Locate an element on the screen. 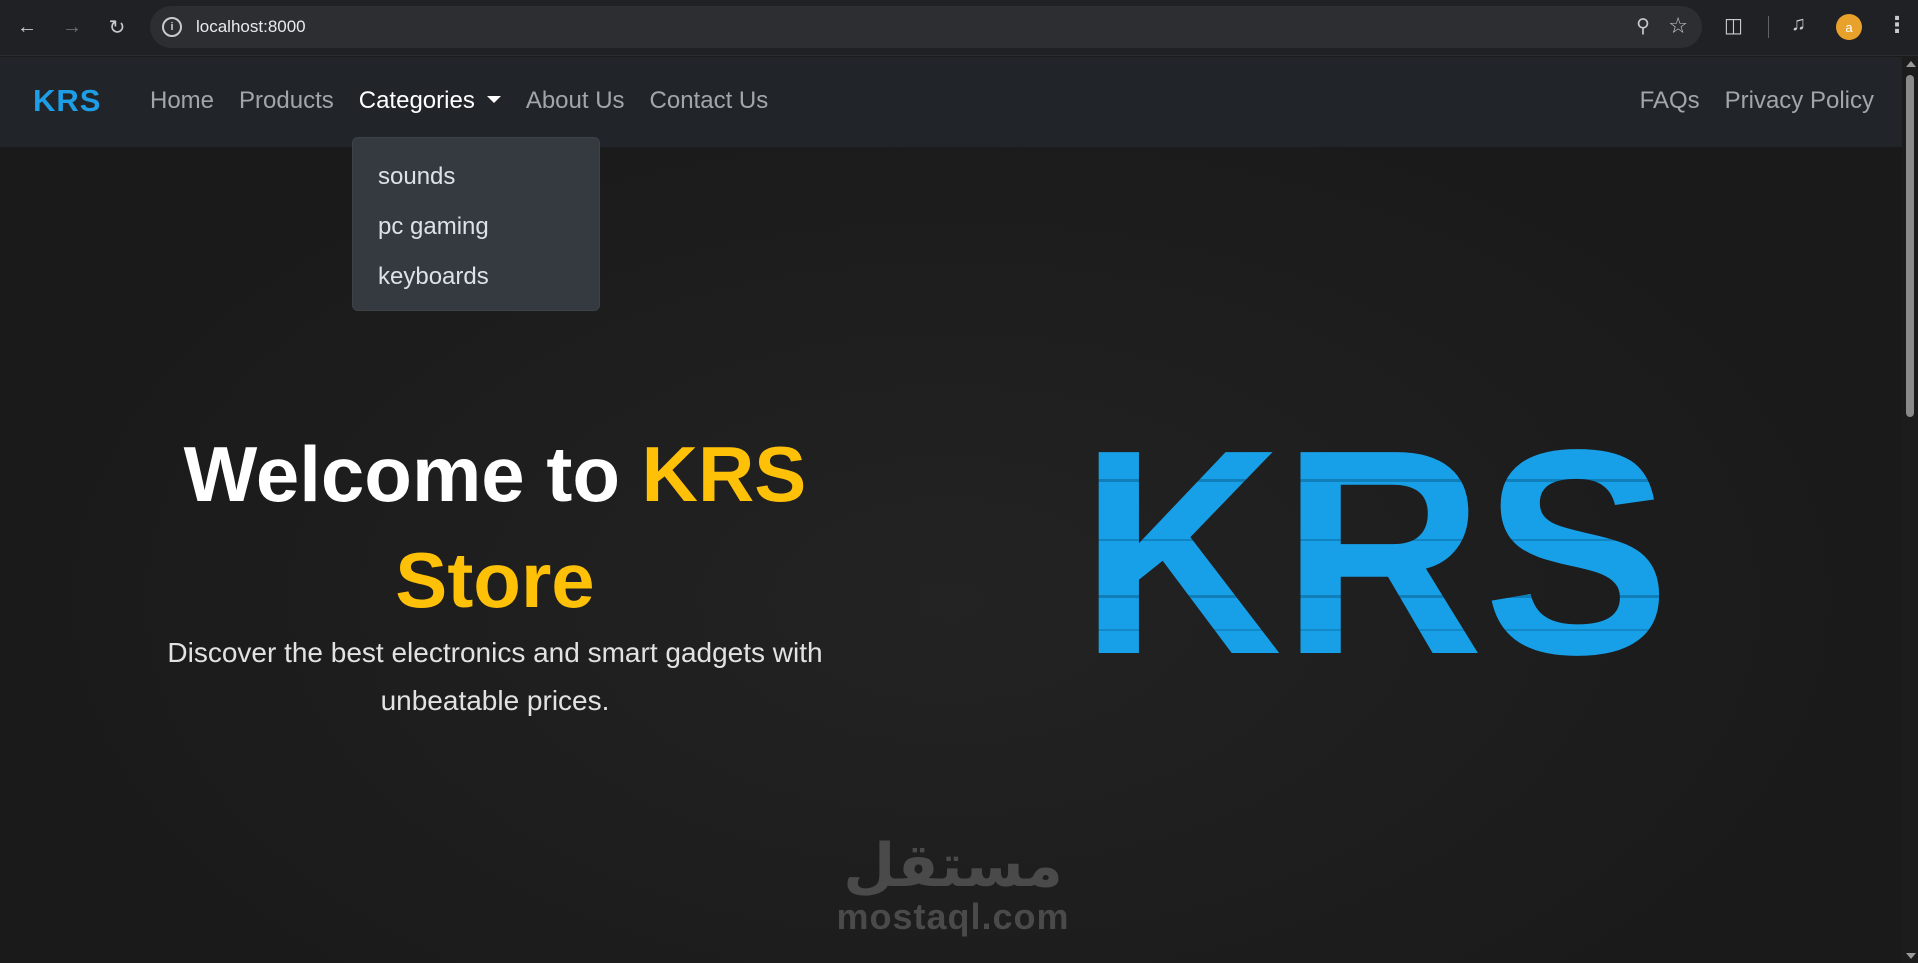  zoom-icon: ⚲ is located at coordinates (1643, 26).